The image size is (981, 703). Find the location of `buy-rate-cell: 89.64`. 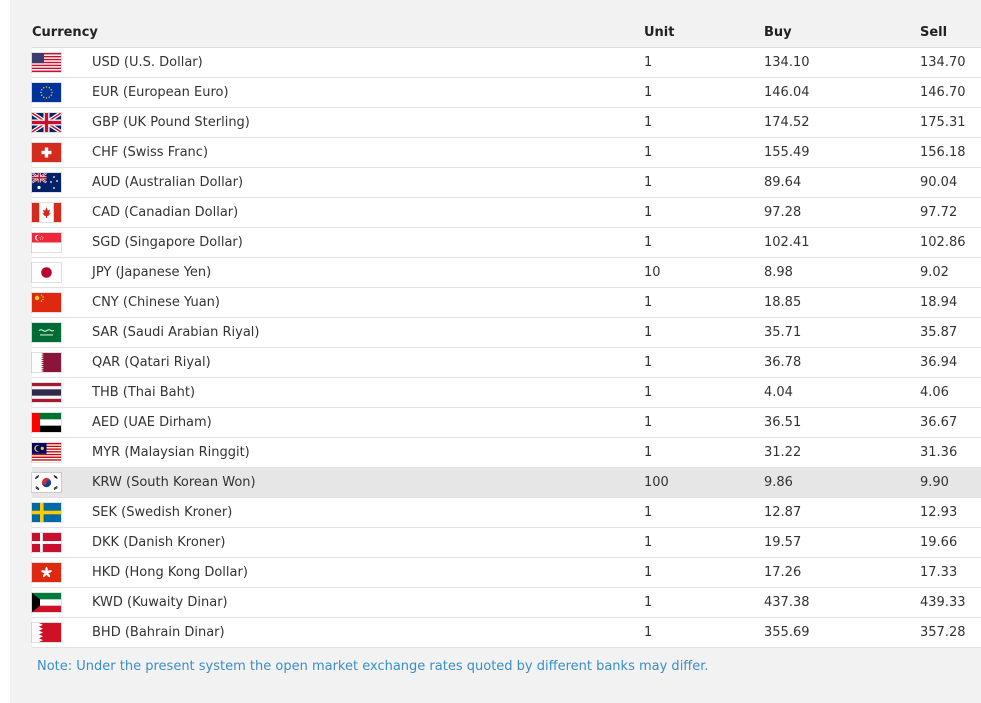

buy-rate-cell: 89.64 is located at coordinates (842, 182).